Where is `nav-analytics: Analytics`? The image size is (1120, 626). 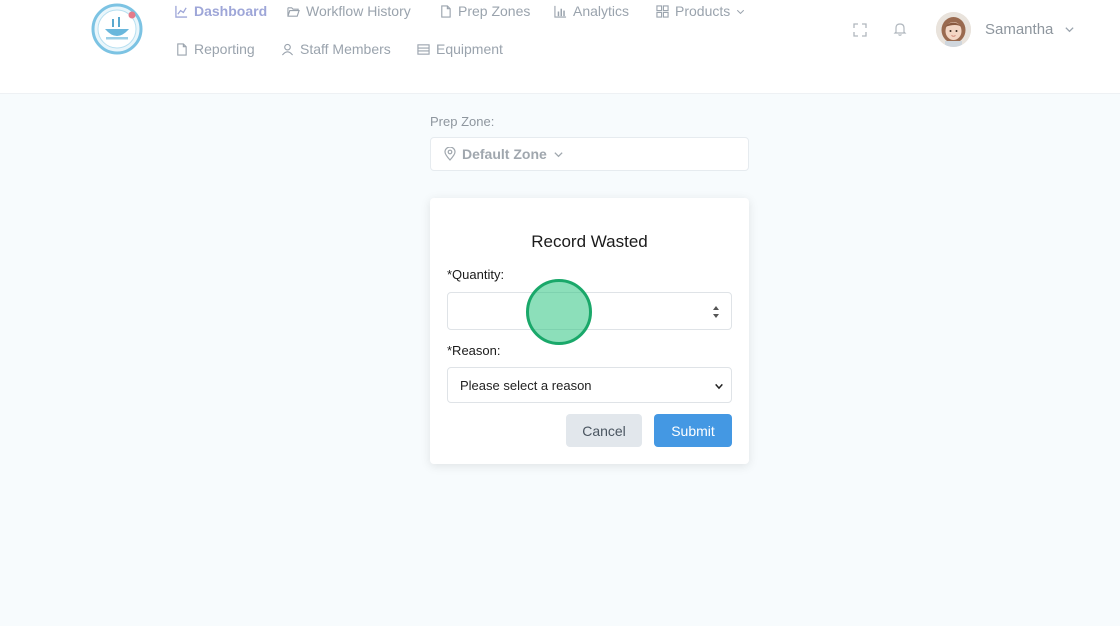 nav-analytics: Analytics is located at coordinates (591, 11).